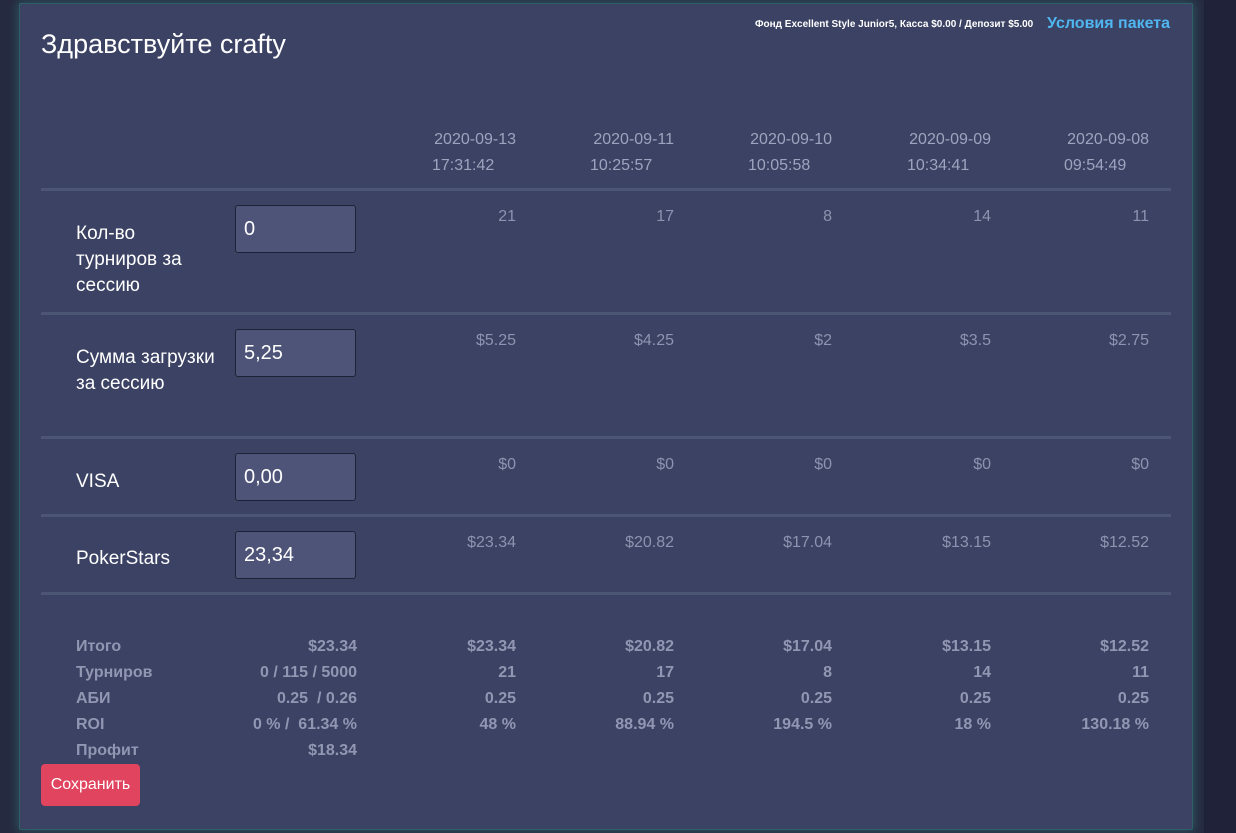 The width and height of the screenshot is (1236, 833). Describe the element at coordinates (475, 139) in the screenshot. I see `session-date: 2020-09-13` at that location.